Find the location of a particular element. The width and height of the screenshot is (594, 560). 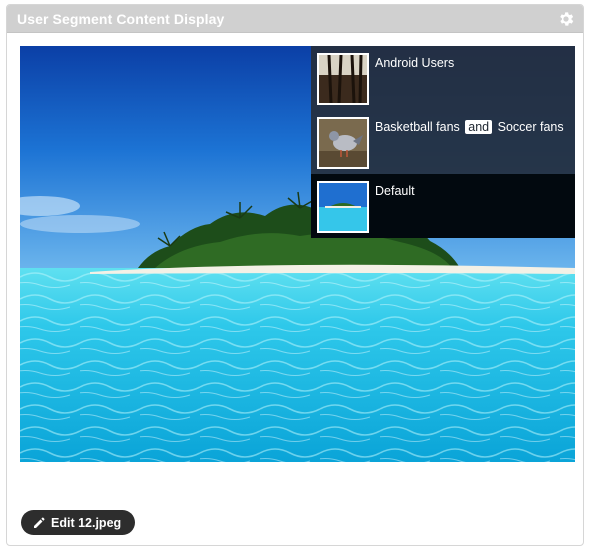

portlet-title: User Segment Content Display is located at coordinates (121, 18).